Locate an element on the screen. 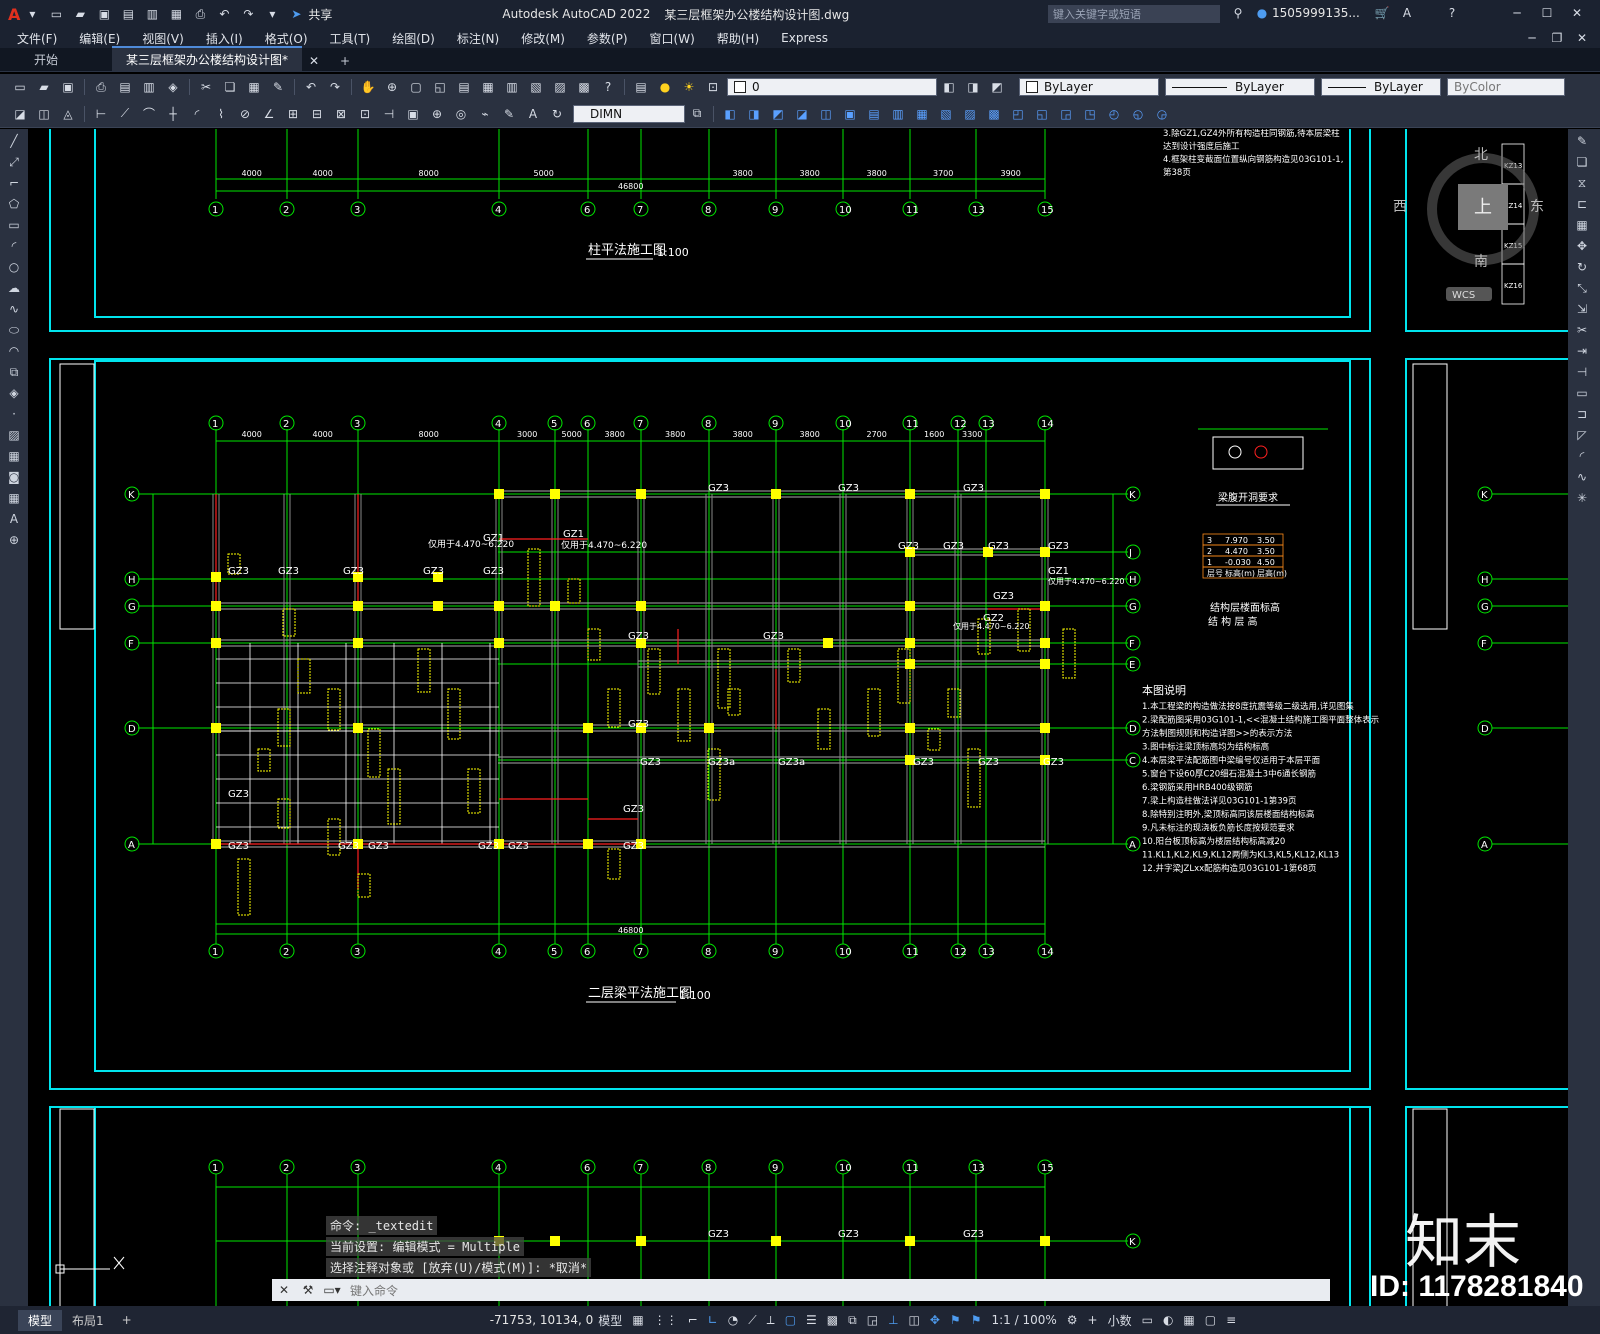  viewcube-east: 东 is located at coordinates (1537, 207).